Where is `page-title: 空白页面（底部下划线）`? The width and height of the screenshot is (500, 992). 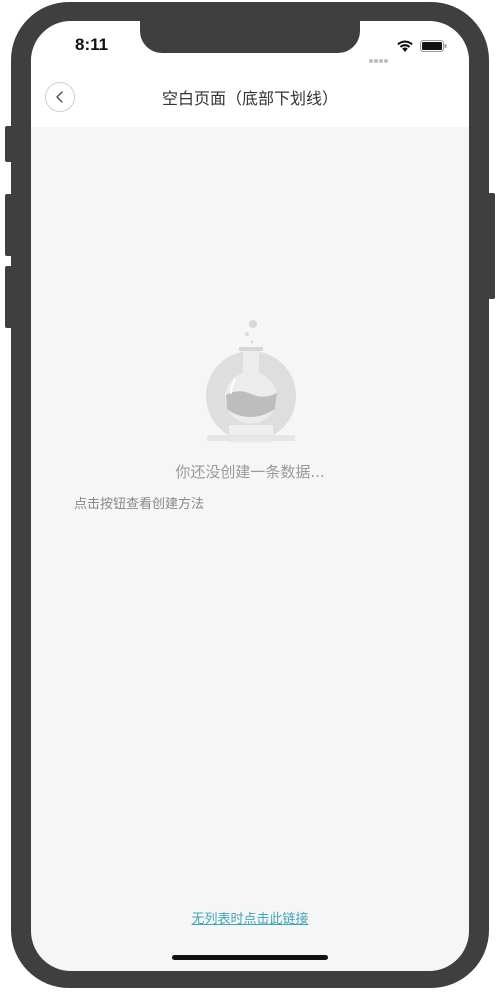 page-title: 空白页面（底部下划线） is located at coordinates (249, 98).